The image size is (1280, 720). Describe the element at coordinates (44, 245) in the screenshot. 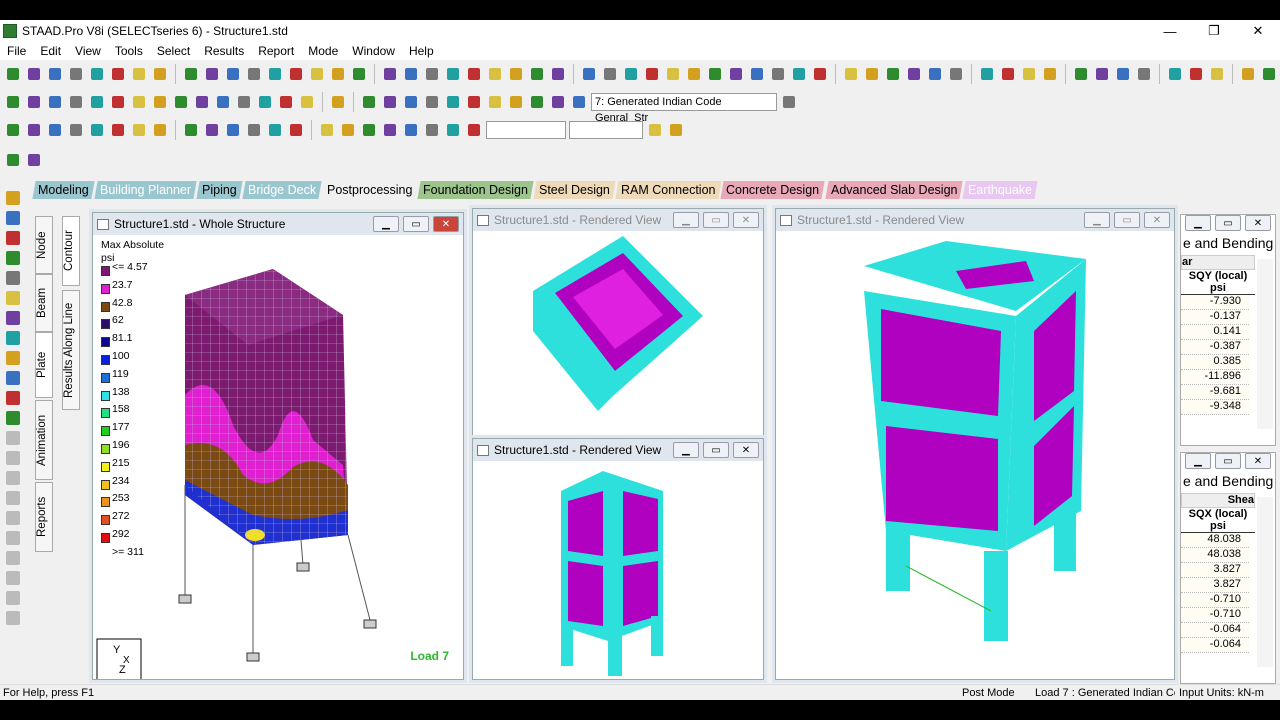

I see `page-tab-node: Node` at that location.